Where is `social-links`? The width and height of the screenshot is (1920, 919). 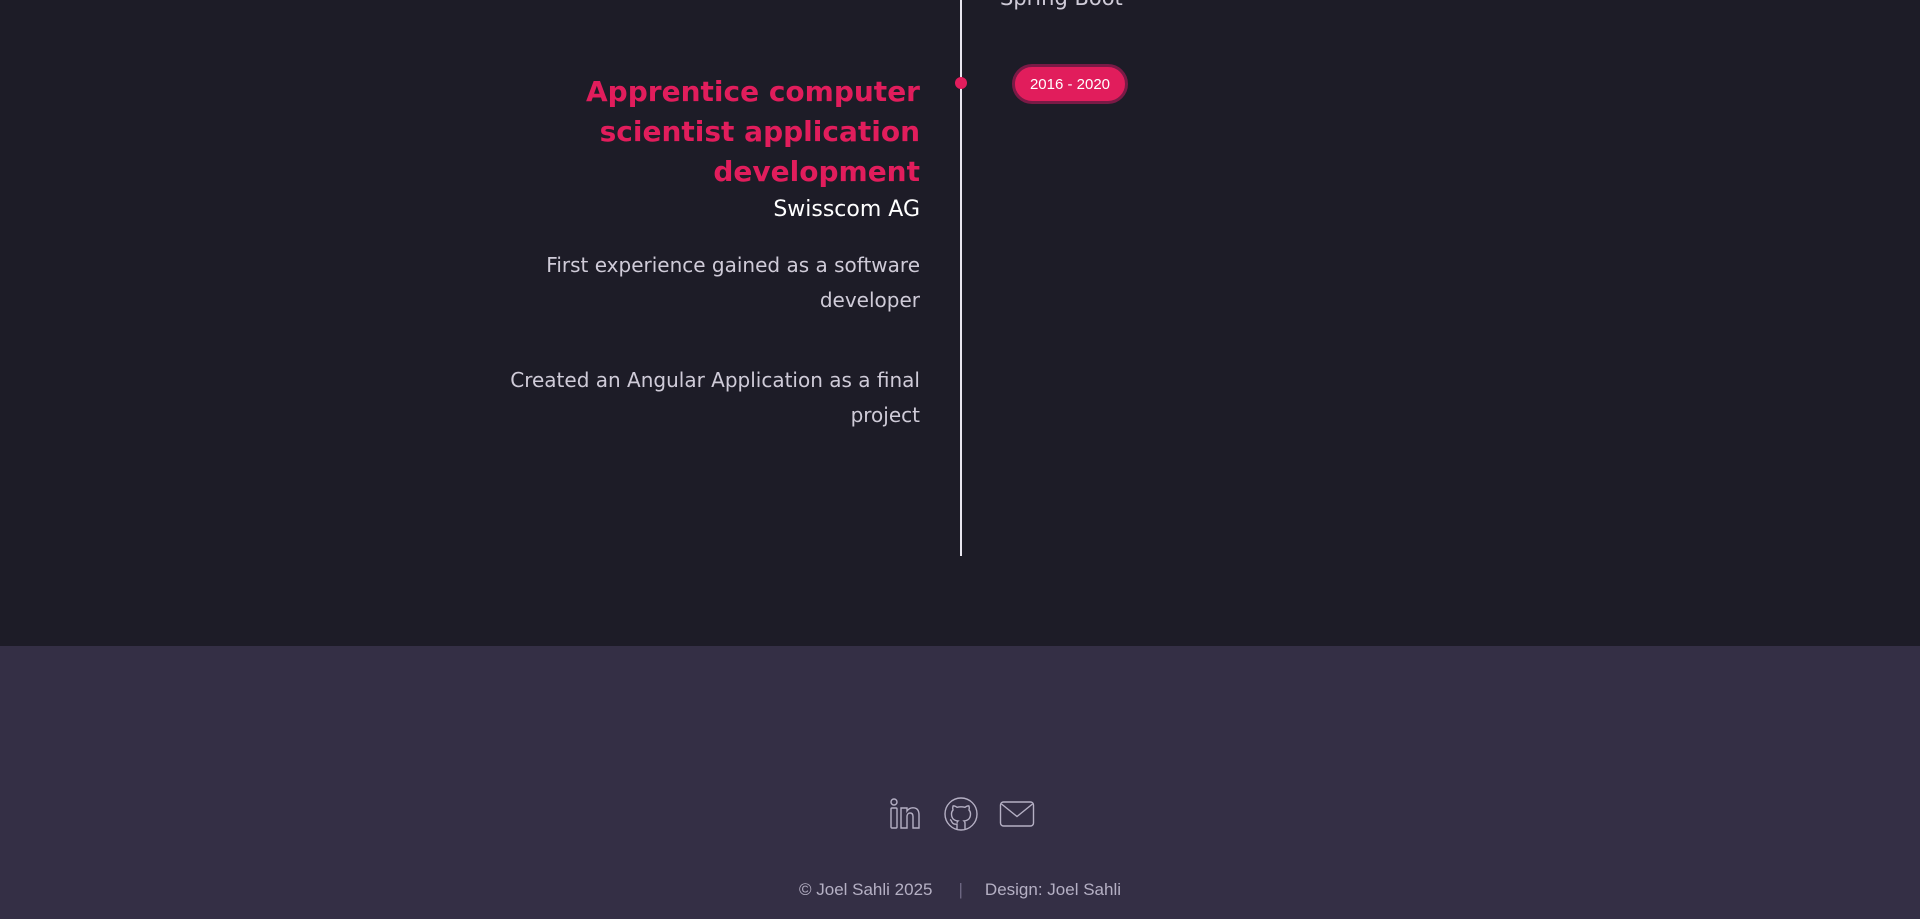 social-links is located at coordinates (960, 814).